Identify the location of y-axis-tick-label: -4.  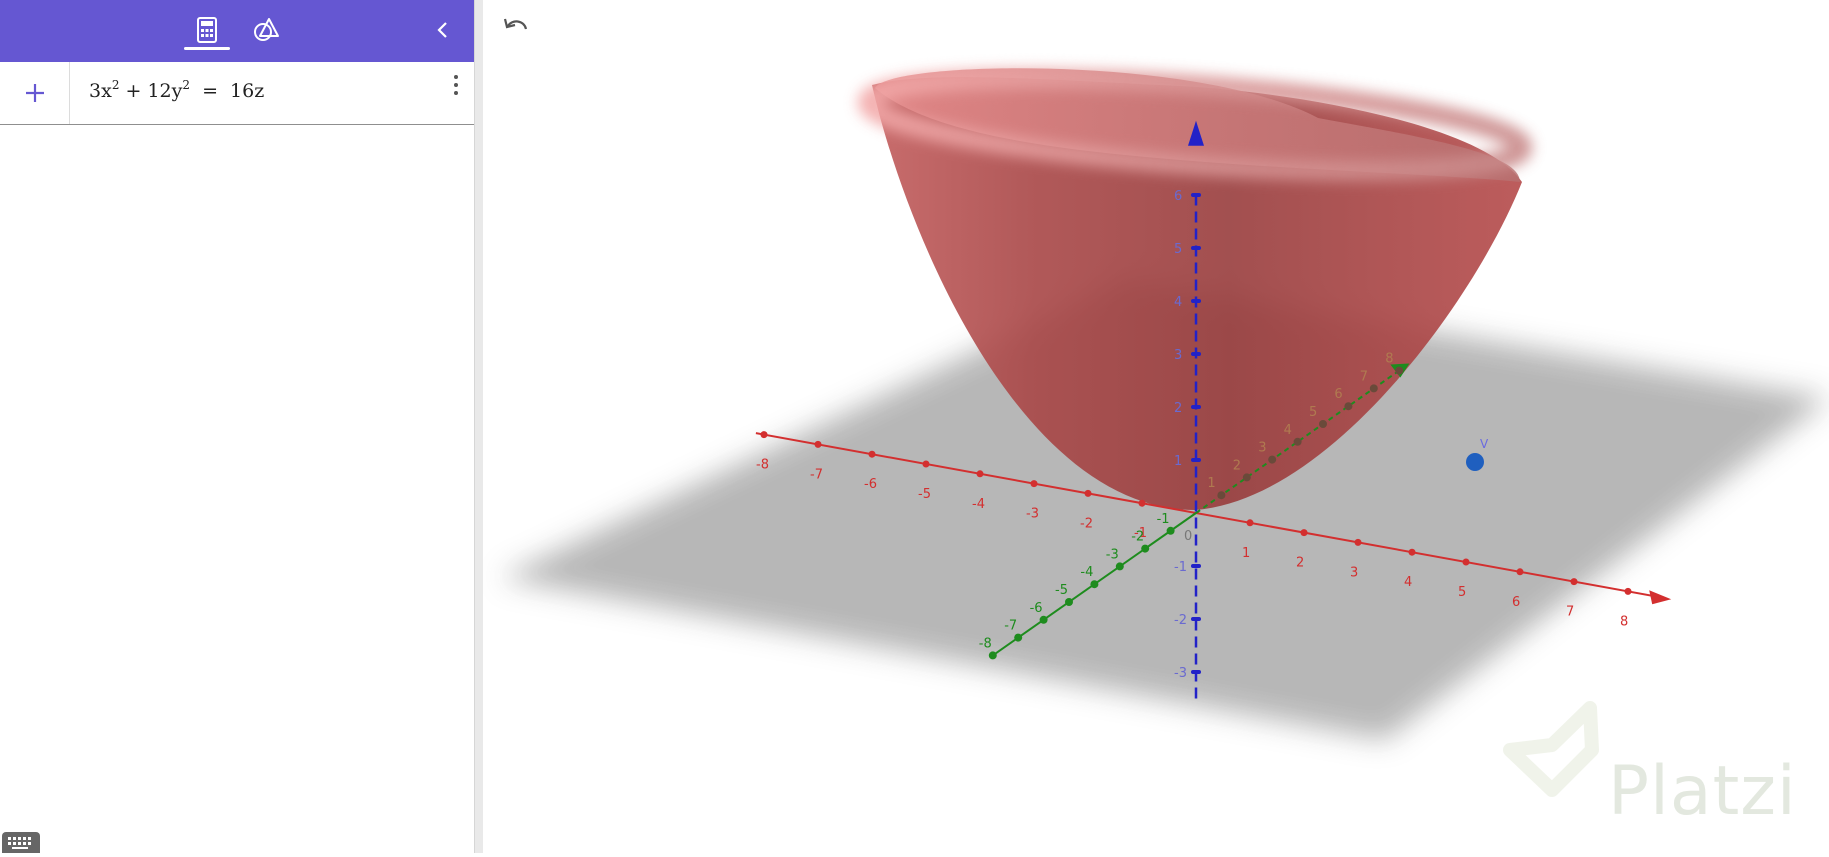
(1086, 572).